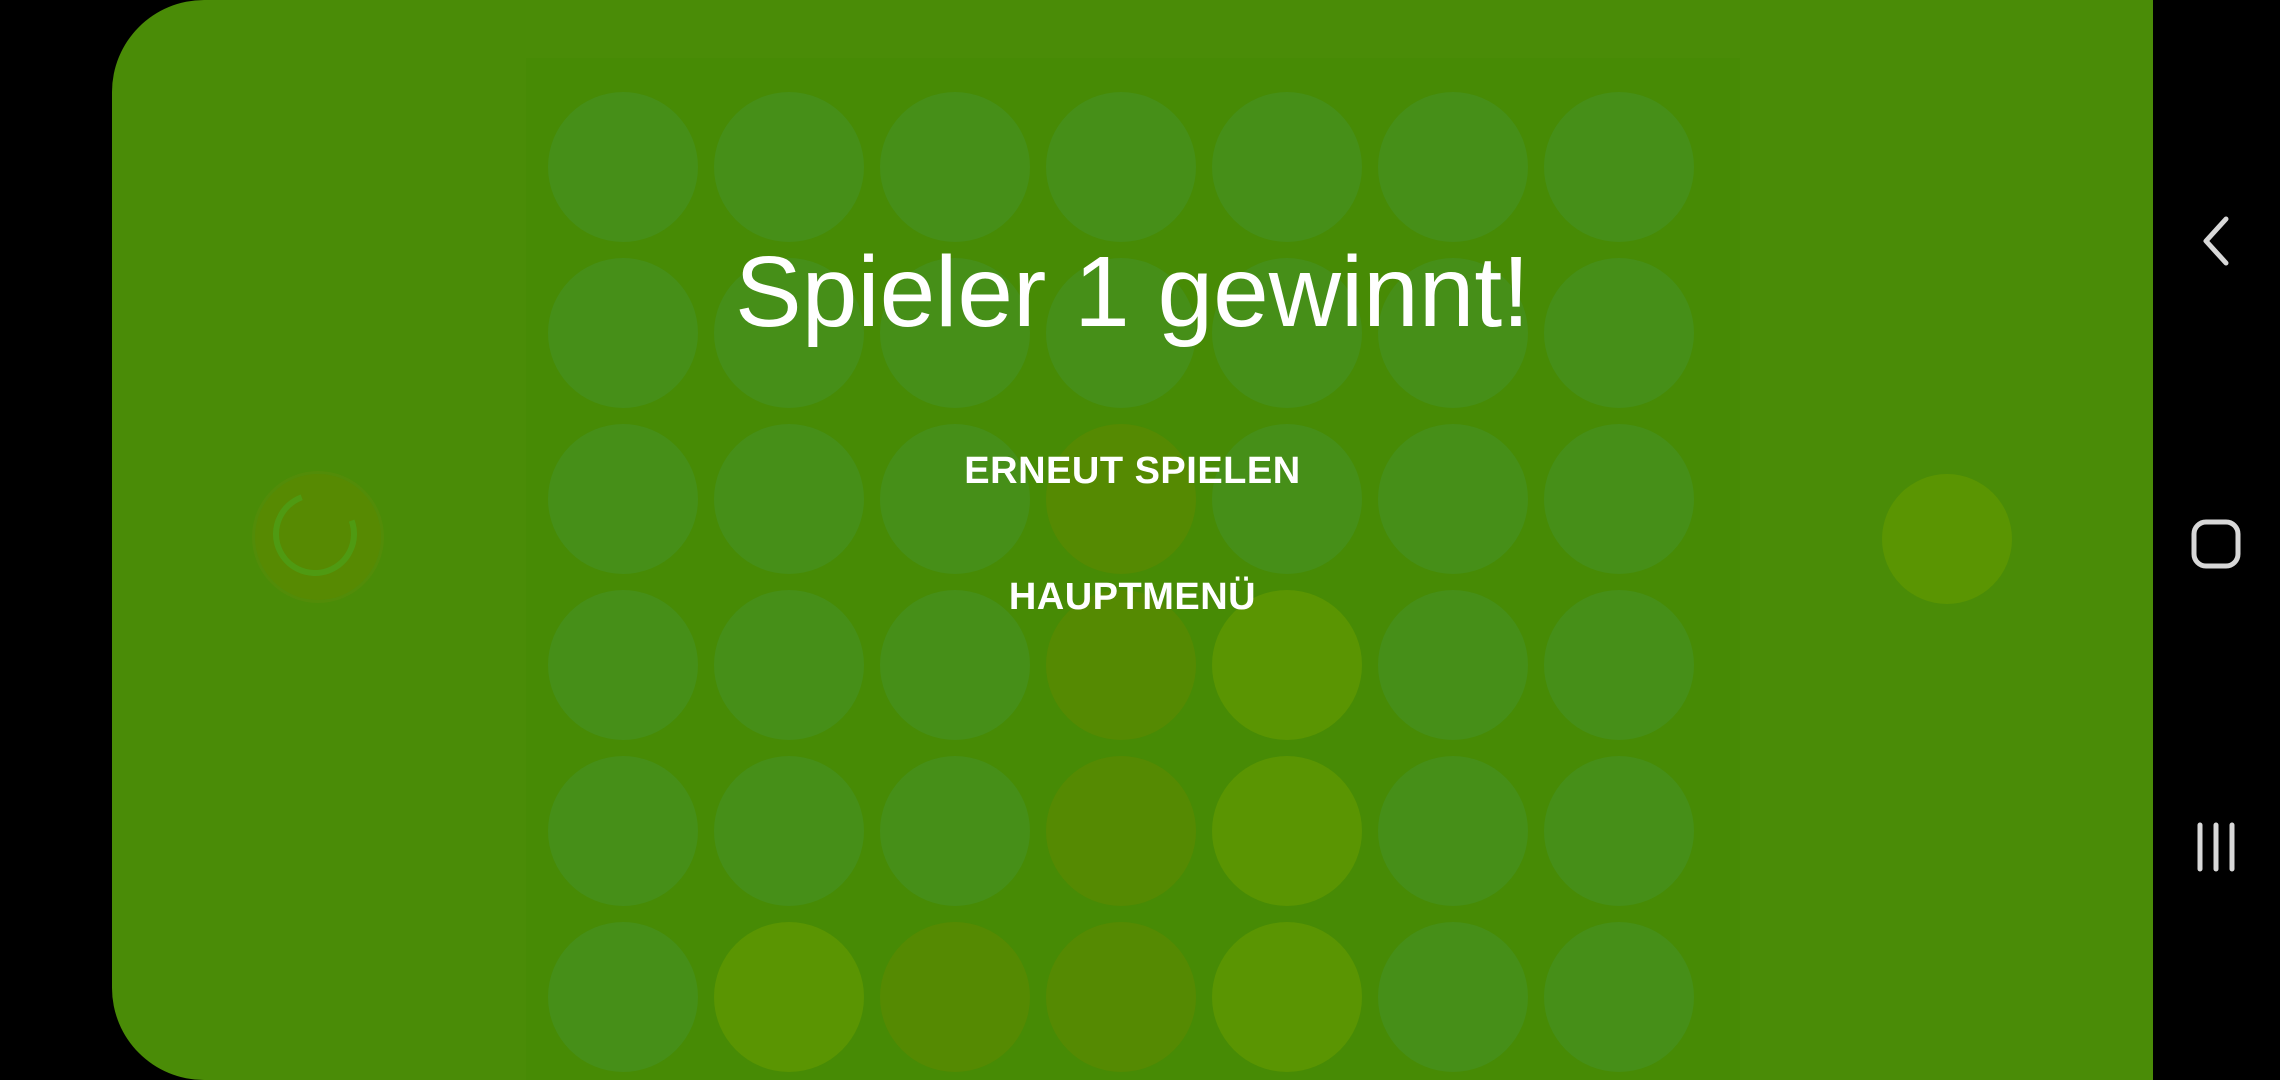 The image size is (2280, 1080). I want to click on play-again-button: ERNEUT SPIELEN, so click(1132, 471).